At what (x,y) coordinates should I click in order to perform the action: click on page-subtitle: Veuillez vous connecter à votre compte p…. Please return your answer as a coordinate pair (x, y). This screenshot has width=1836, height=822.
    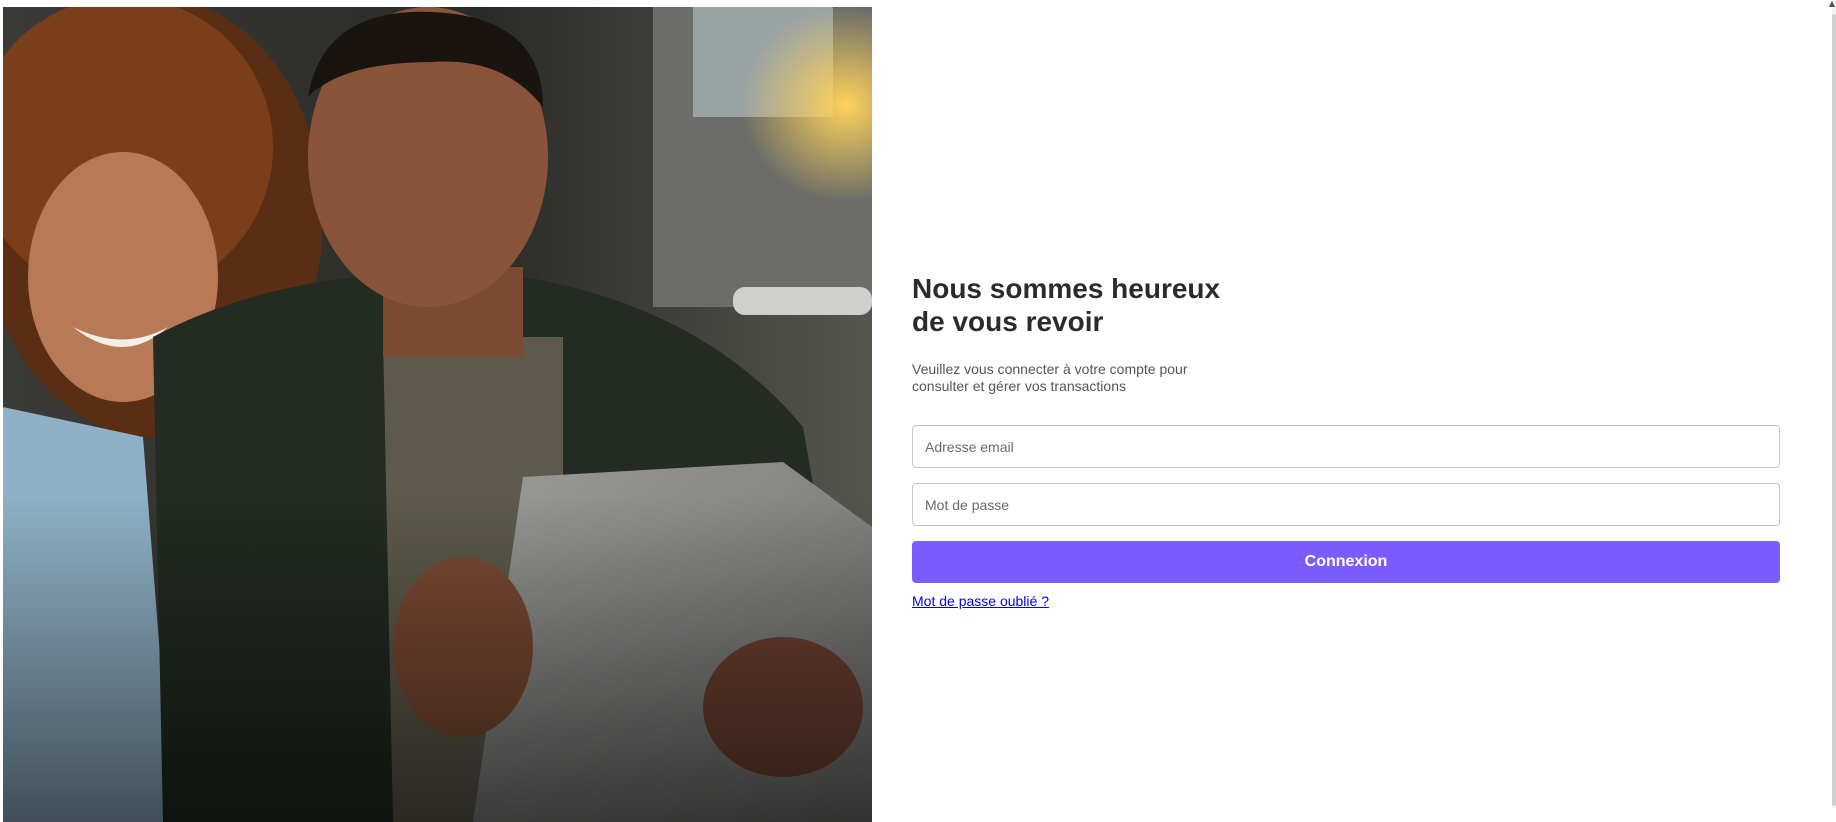
    Looking at the image, I should click on (1050, 377).